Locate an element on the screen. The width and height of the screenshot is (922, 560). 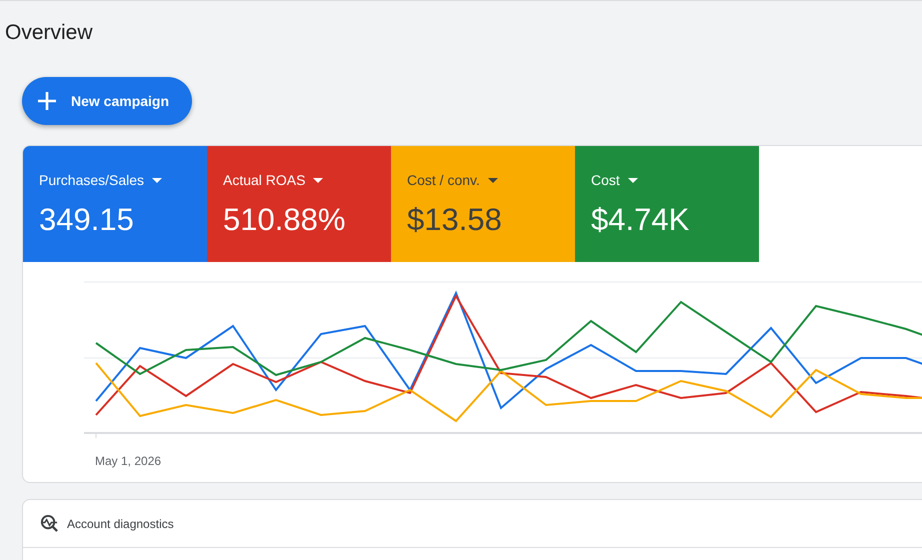
metric-tile: Cost $4.74K is located at coordinates (667, 204).